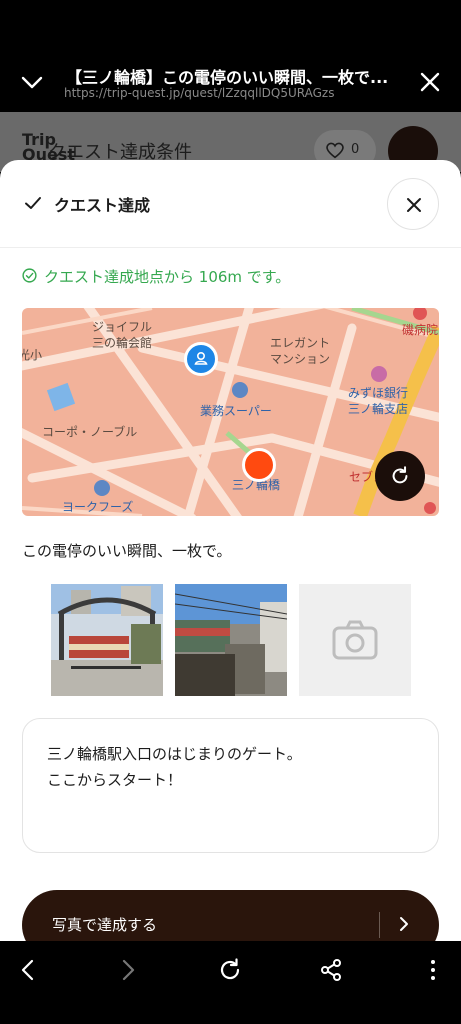 The height and width of the screenshot is (1024, 461). I want to click on chevron-right-icon, so click(404, 924).